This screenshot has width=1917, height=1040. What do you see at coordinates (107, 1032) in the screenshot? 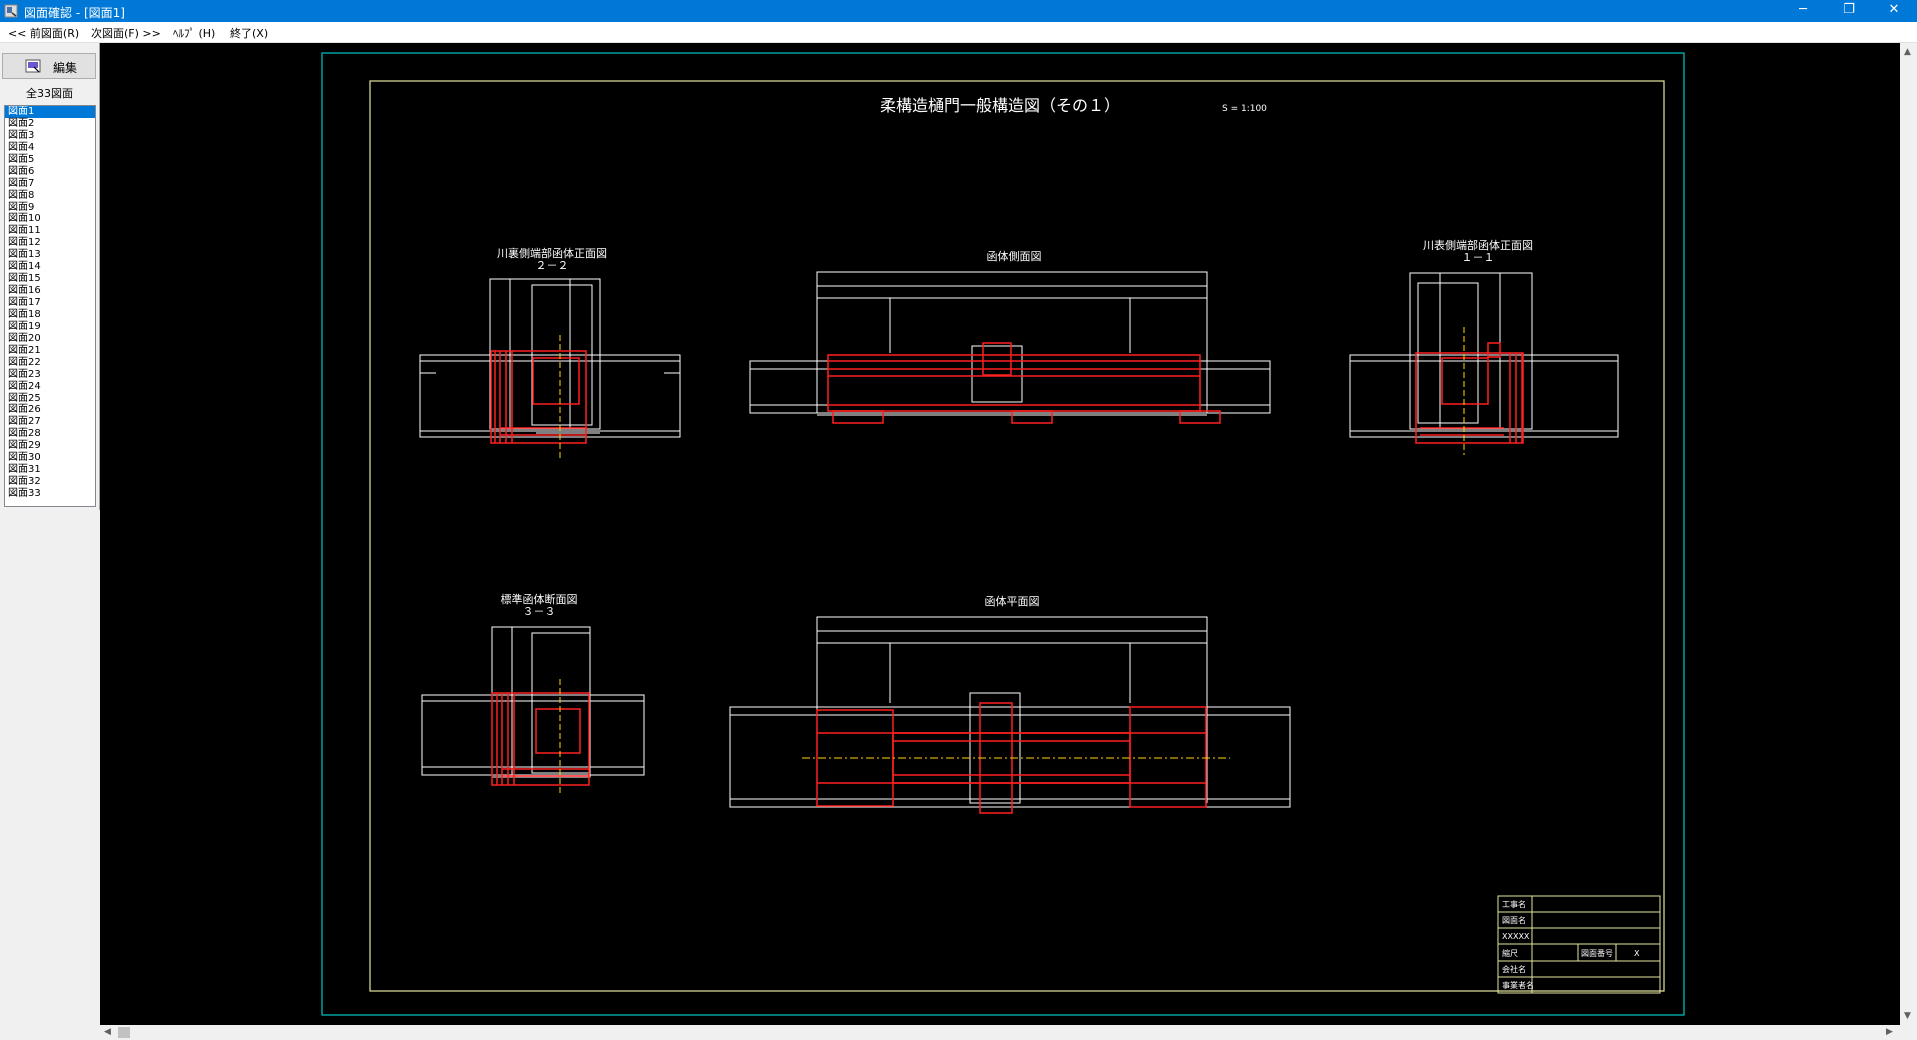
I see `scroll-left-icon: ◀` at bounding box center [107, 1032].